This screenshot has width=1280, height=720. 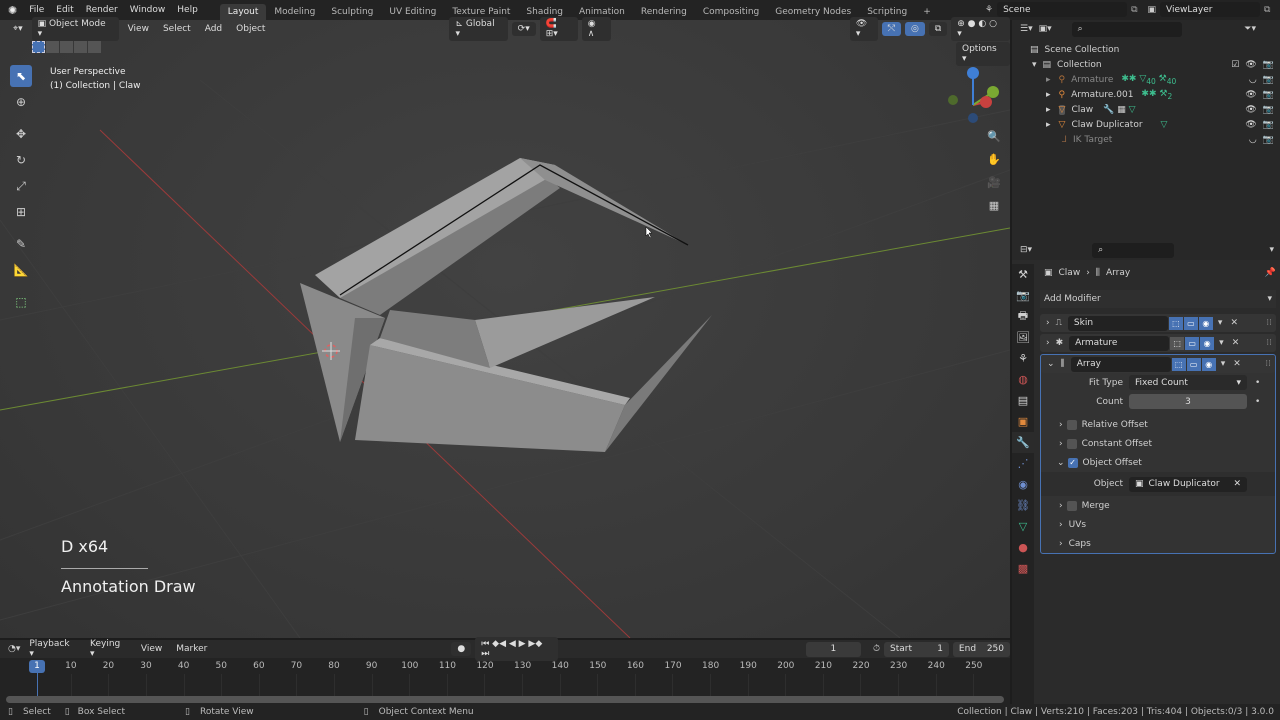 What do you see at coordinates (983, 54) in the screenshot?
I see `options-button: Options ▾` at bounding box center [983, 54].